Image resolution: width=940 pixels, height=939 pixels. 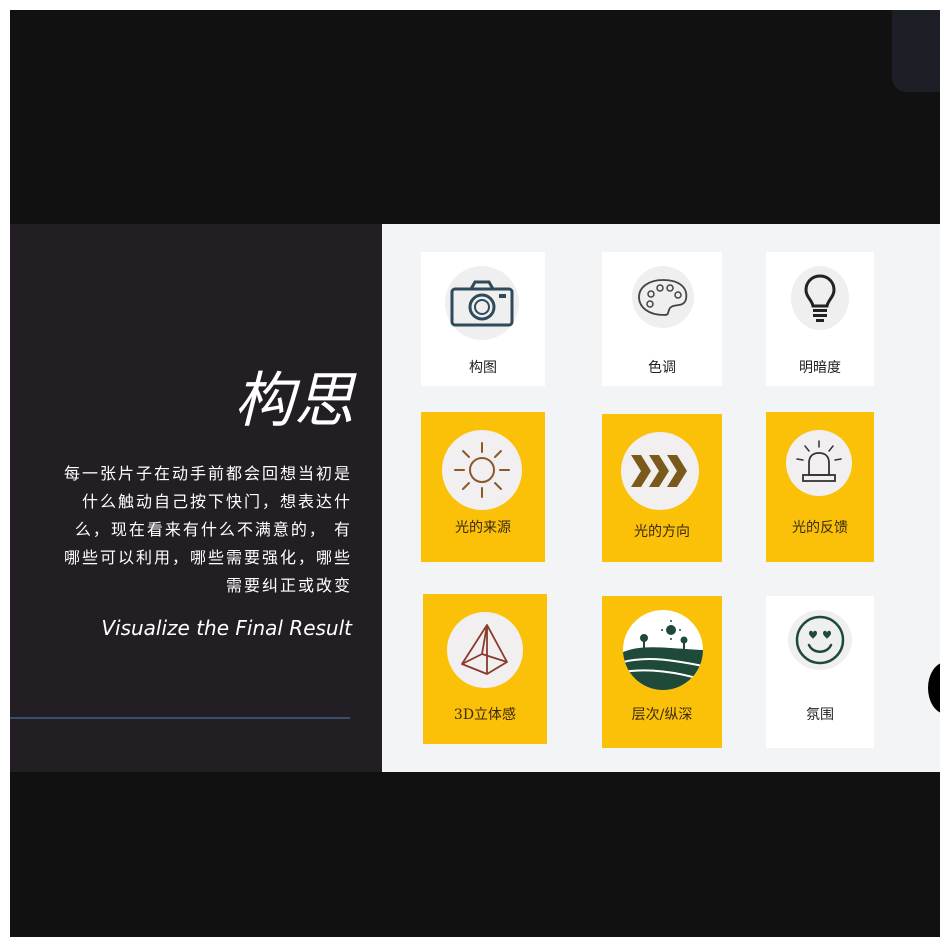 What do you see at coordinates (819, 463) in the screenshot?
I see `siren-icon` at bounding box center [819, 463].